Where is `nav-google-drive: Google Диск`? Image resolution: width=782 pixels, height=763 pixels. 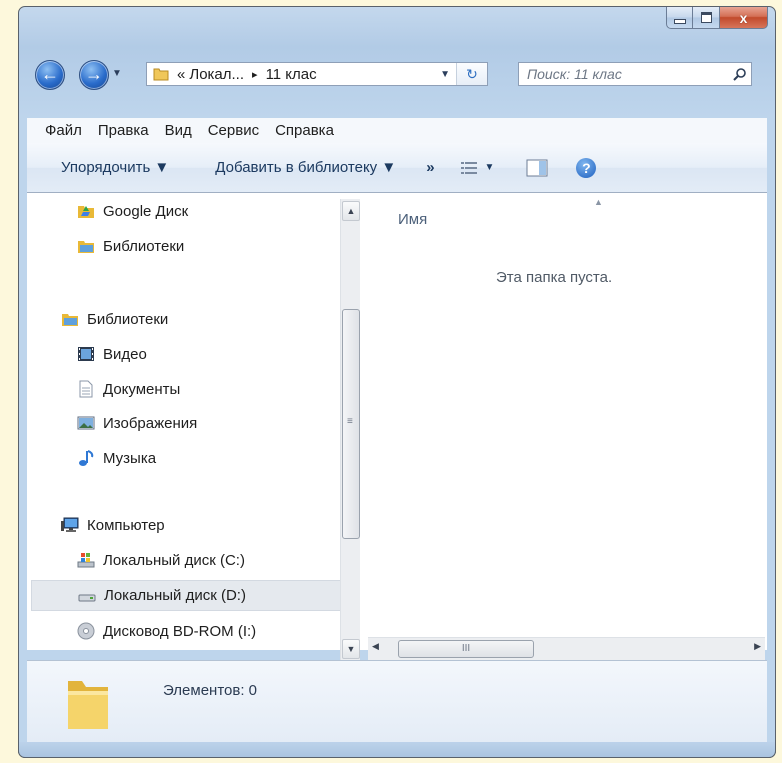
nav-google-drive: Google Диск is located at coordinates (132, 211).